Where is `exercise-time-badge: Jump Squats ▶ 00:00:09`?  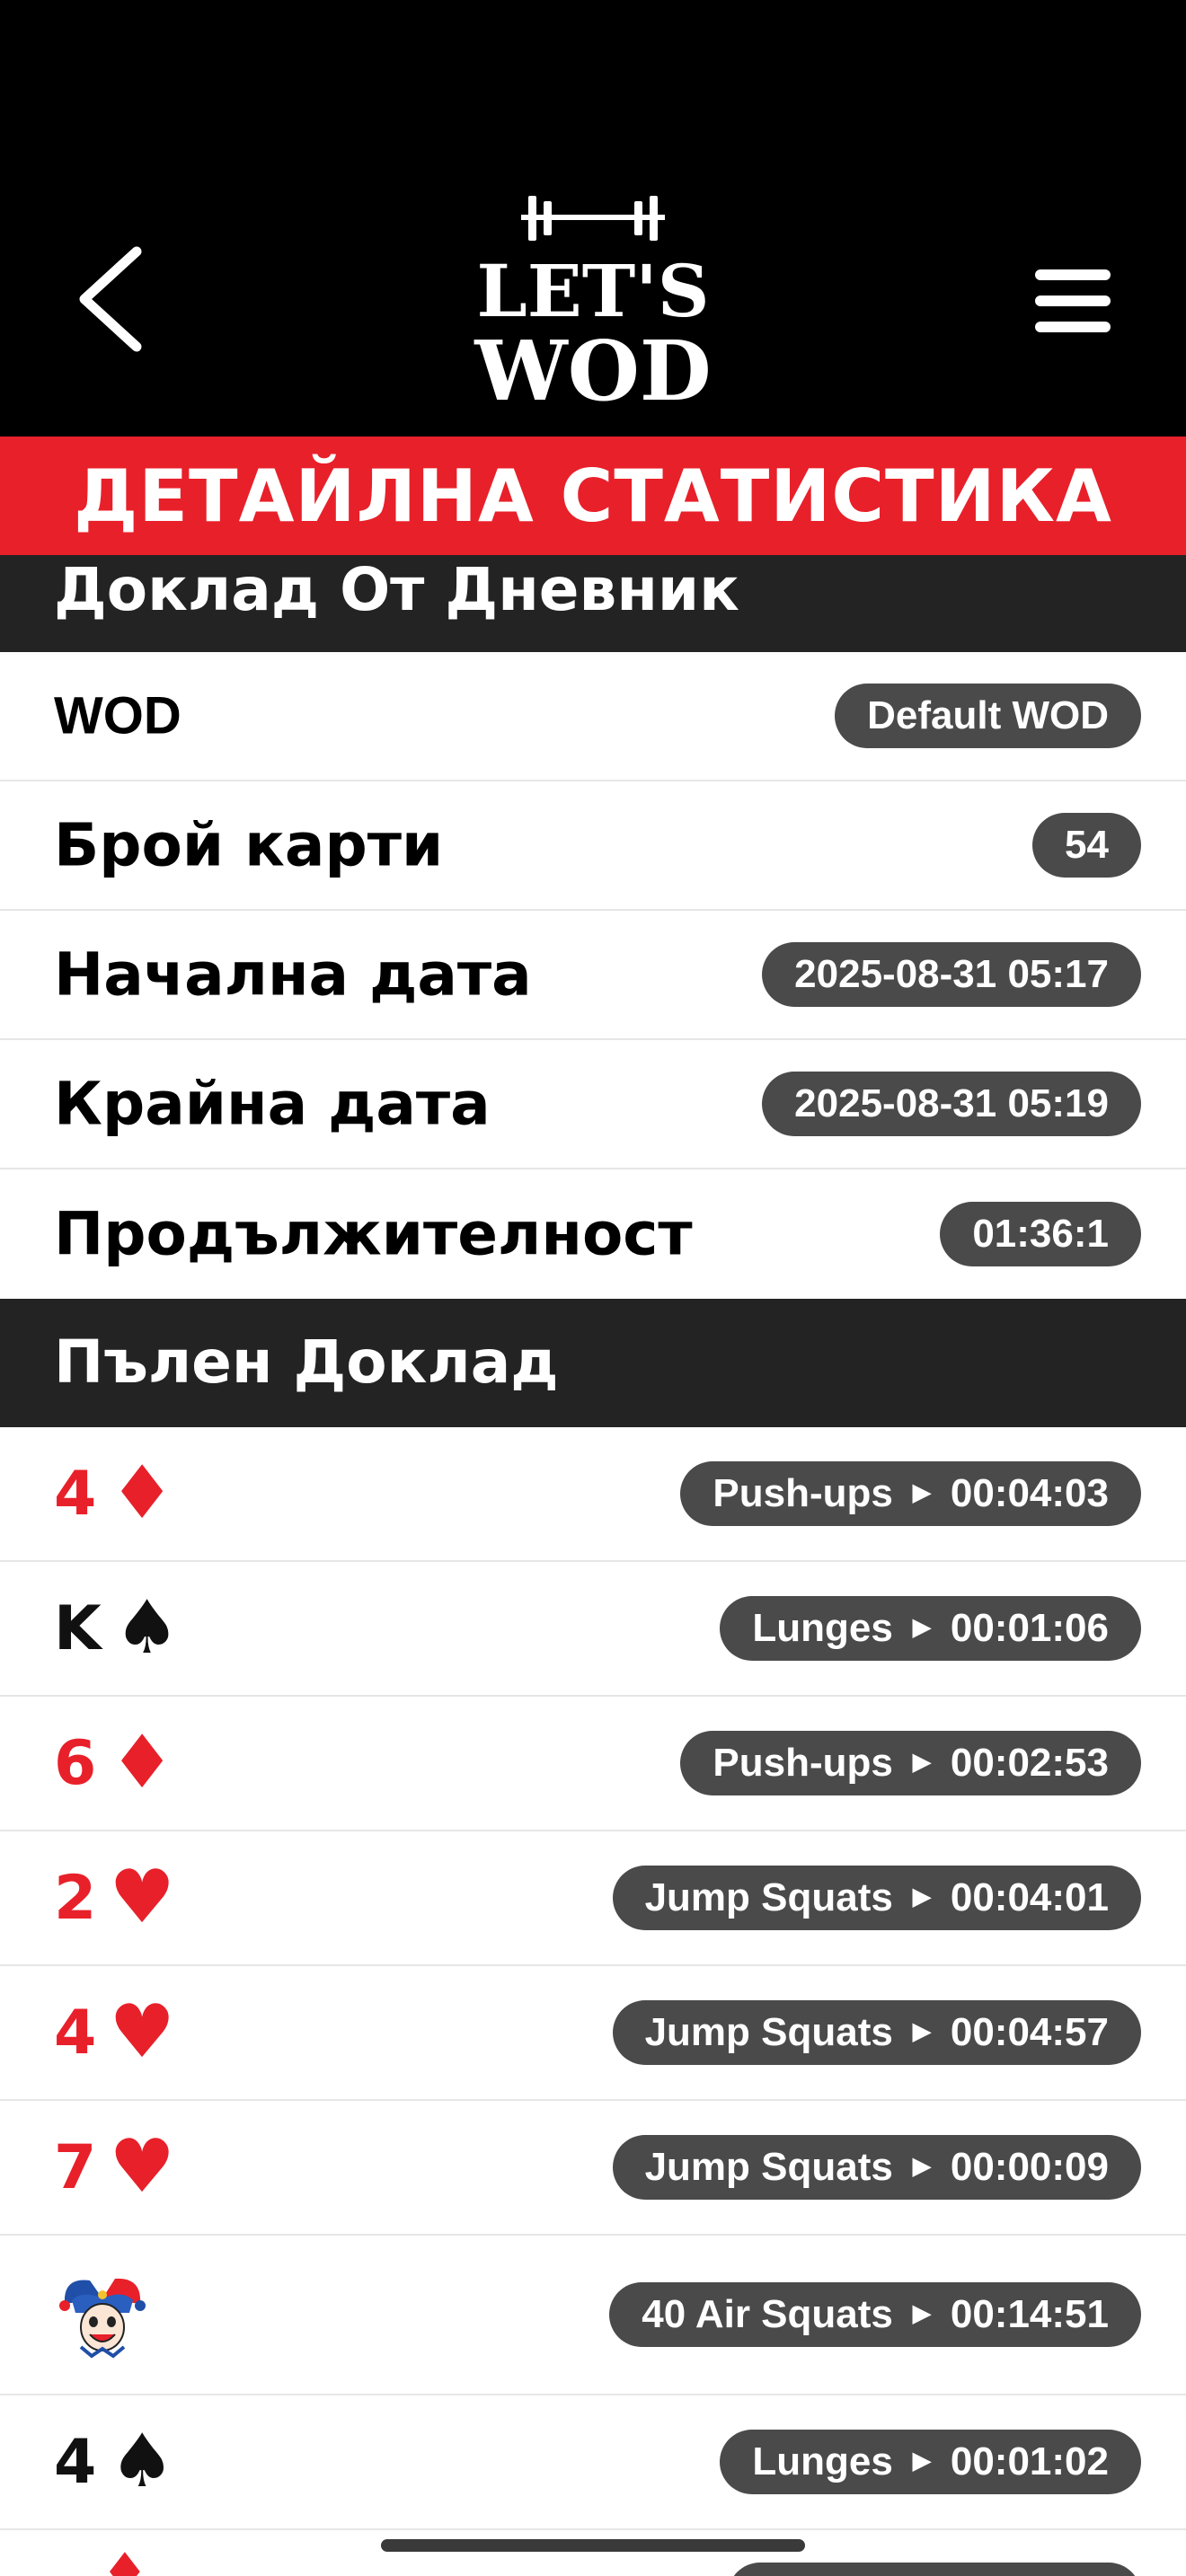
exercise-time-badge: Jump Squats ▶ 00:00:09 is located at coordinates (876, 2167).